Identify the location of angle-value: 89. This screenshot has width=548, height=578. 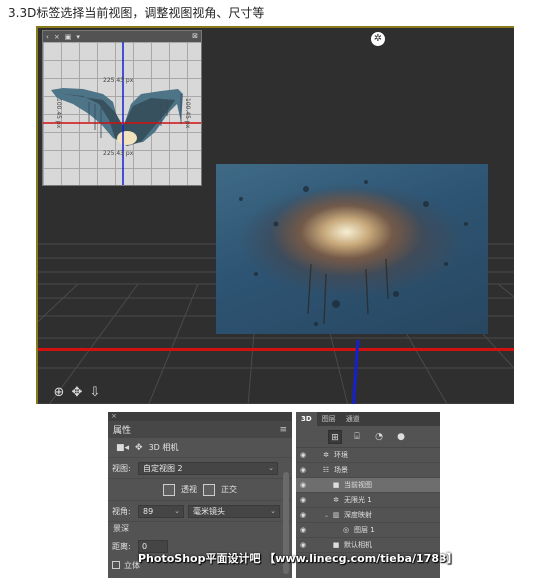
(148, 511).